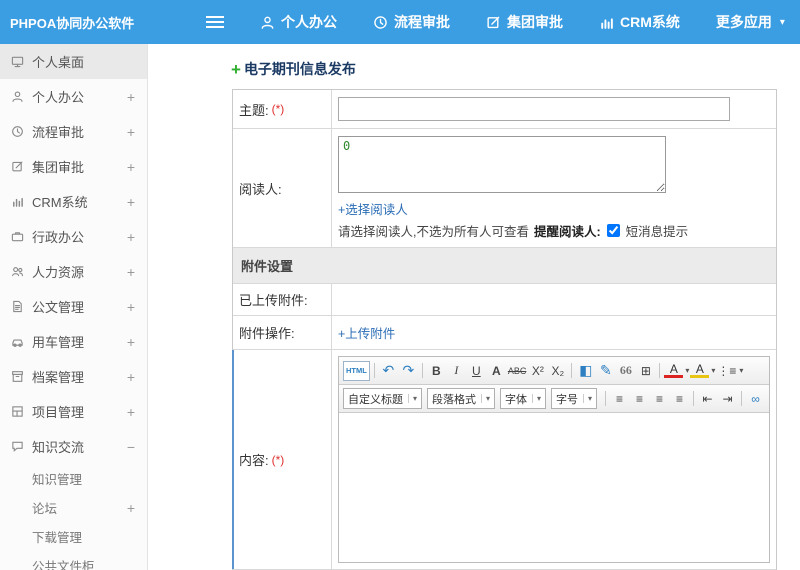 The width and height of the screenshot is (800, 570). I want to click on strikethrough-button: ABC, so click(517, 371).